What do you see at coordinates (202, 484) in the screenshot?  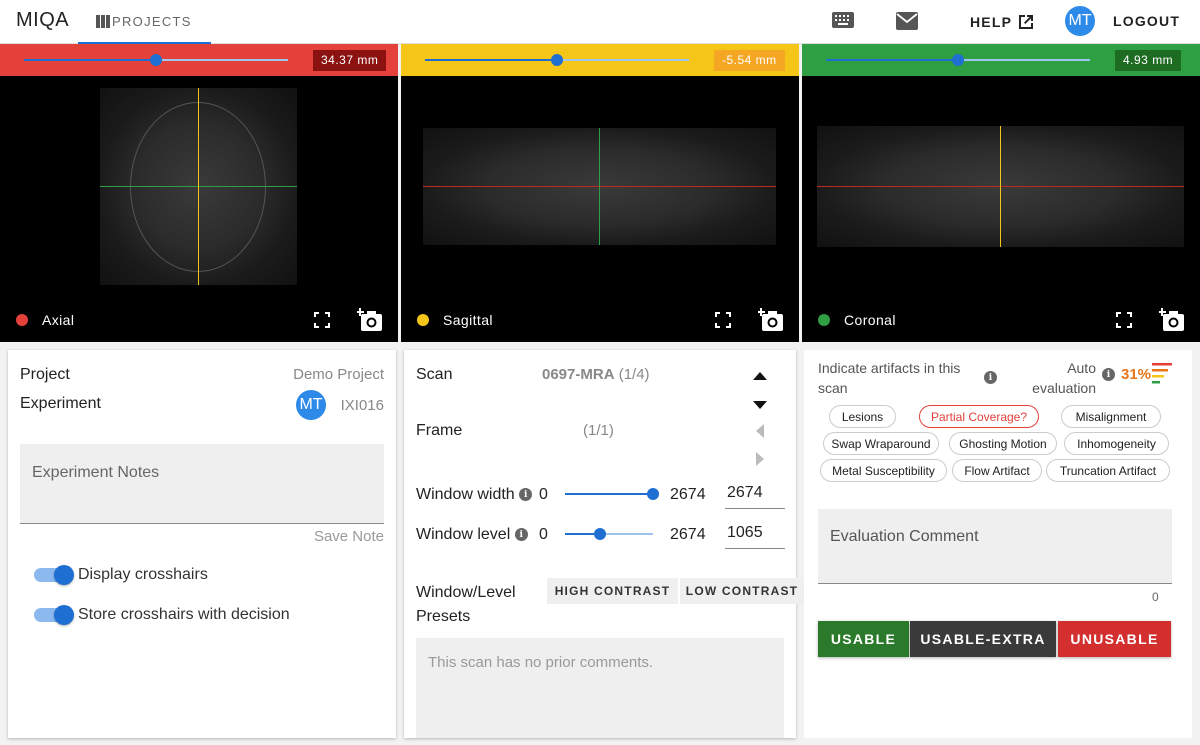 I see `experiment-notes-input: Experiment Notes` at bounding box center [202, 484].